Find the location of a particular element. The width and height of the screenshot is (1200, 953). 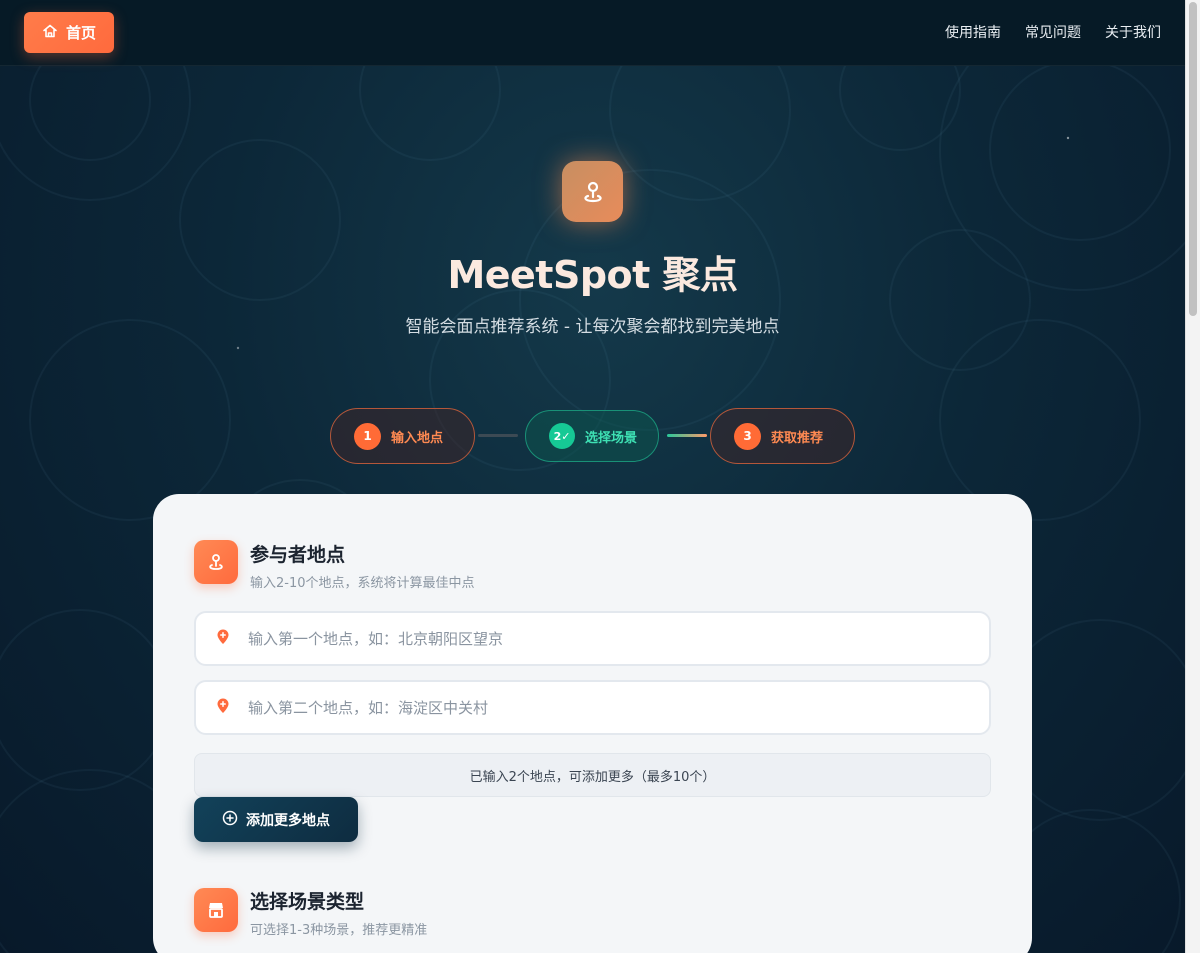

nav-link-faq: 常见问题 is located at coordinates (1053, 32).